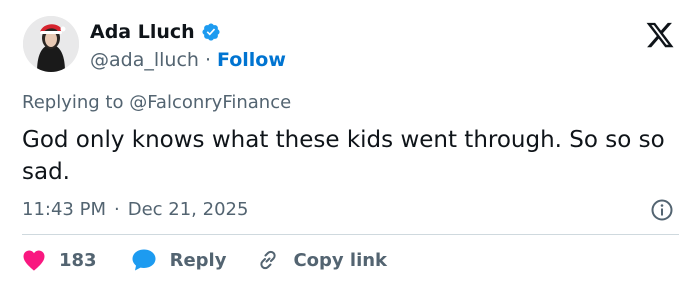 The height and width of the screenshot is (287, 700). I want to click on link-icon, so click(268, 260).